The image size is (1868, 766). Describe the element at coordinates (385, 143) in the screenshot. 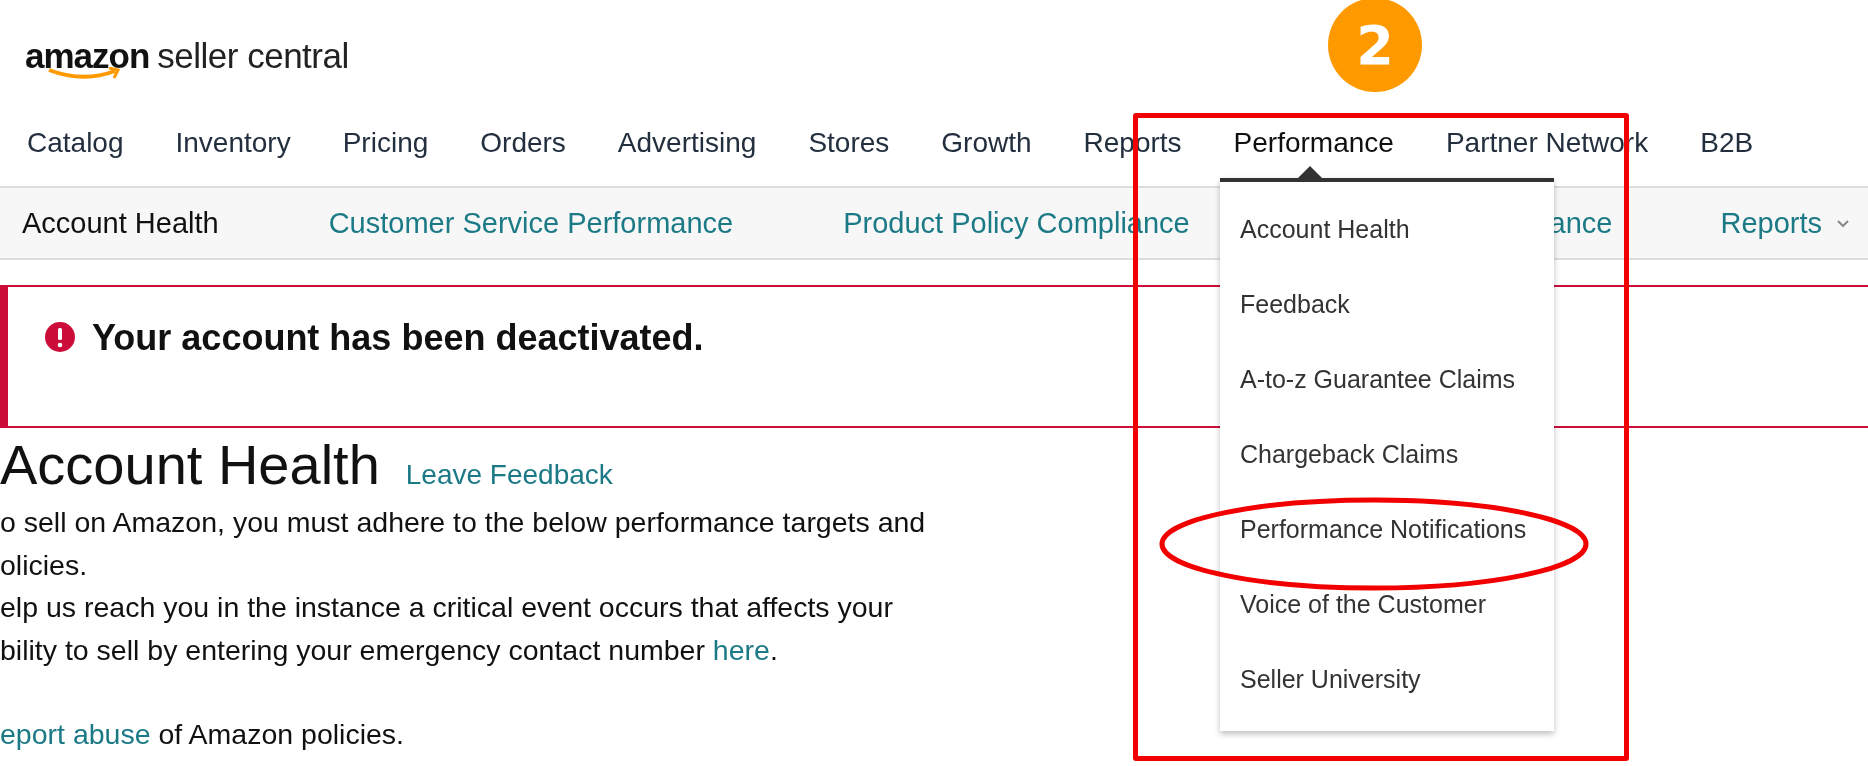

I see `nav-tab: Pricing` at that location.